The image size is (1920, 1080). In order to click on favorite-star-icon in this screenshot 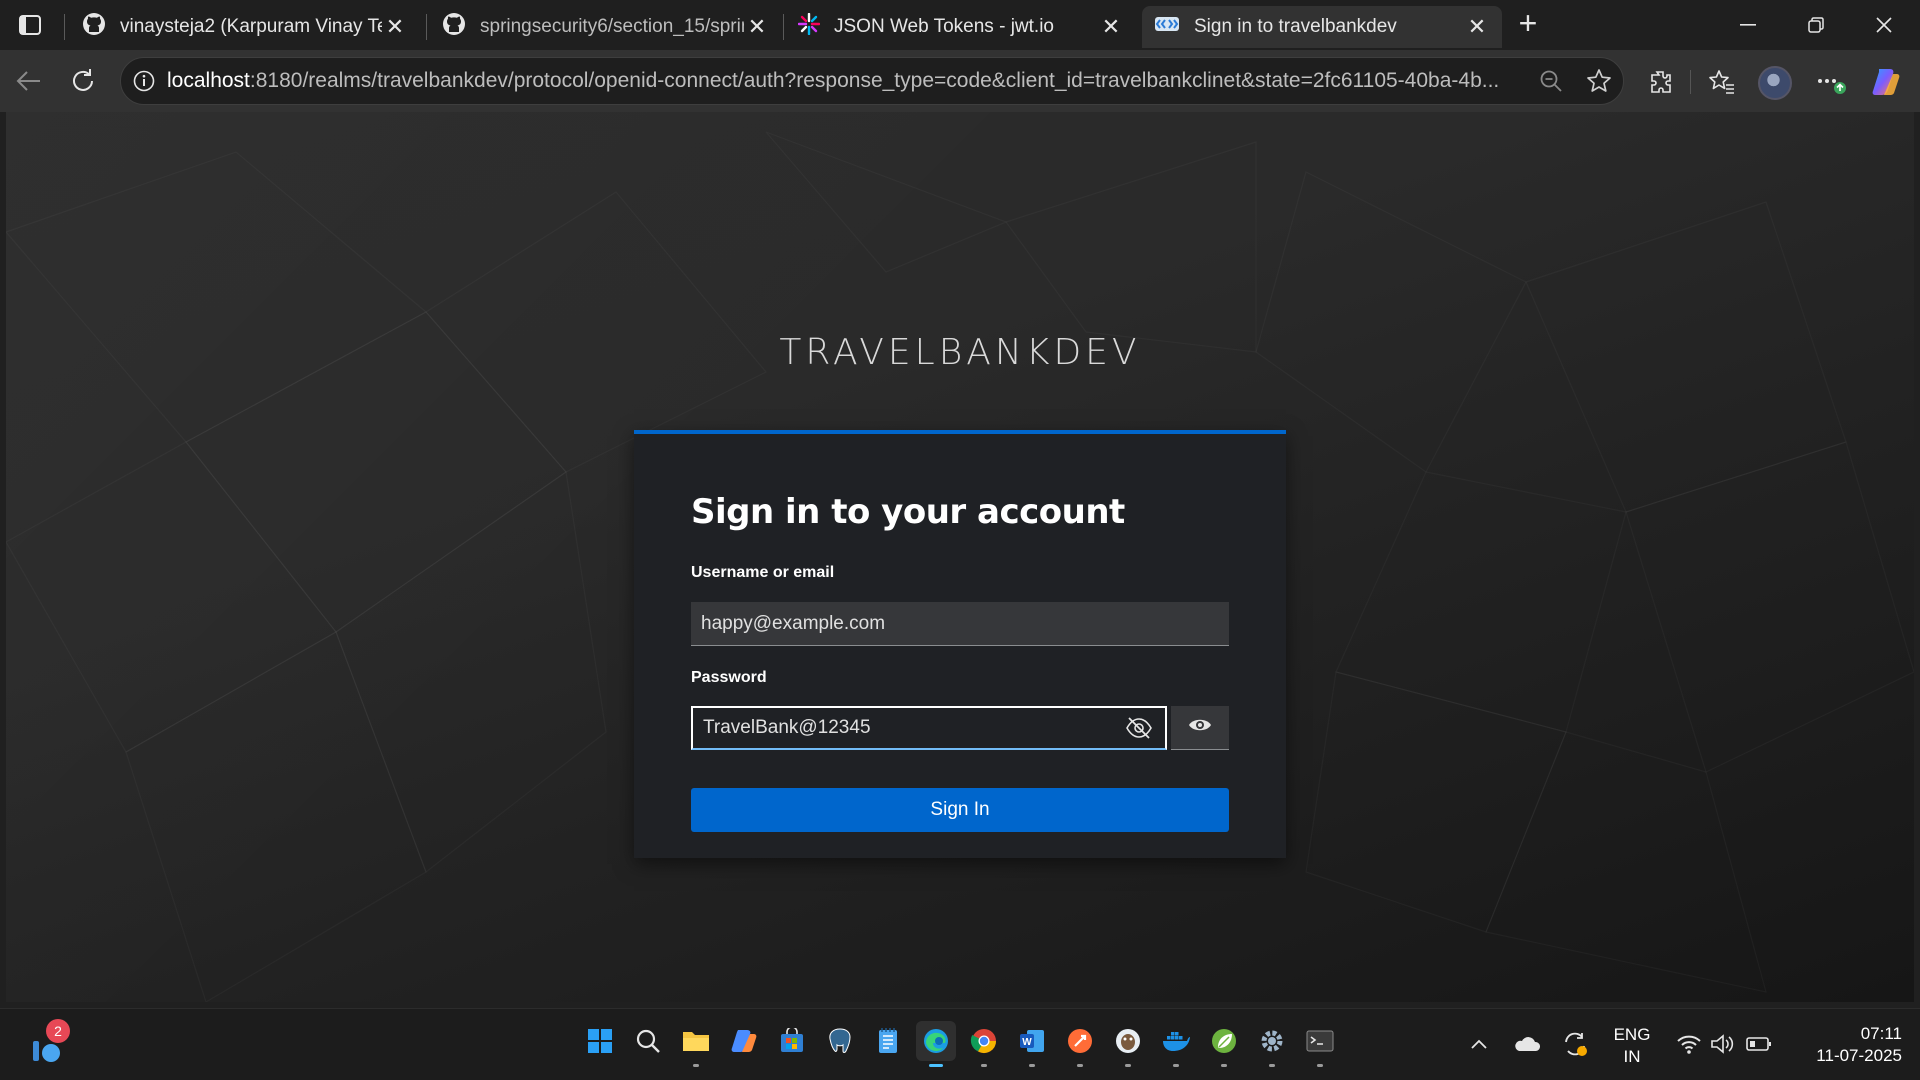, I will do `click(1599, 81)`.